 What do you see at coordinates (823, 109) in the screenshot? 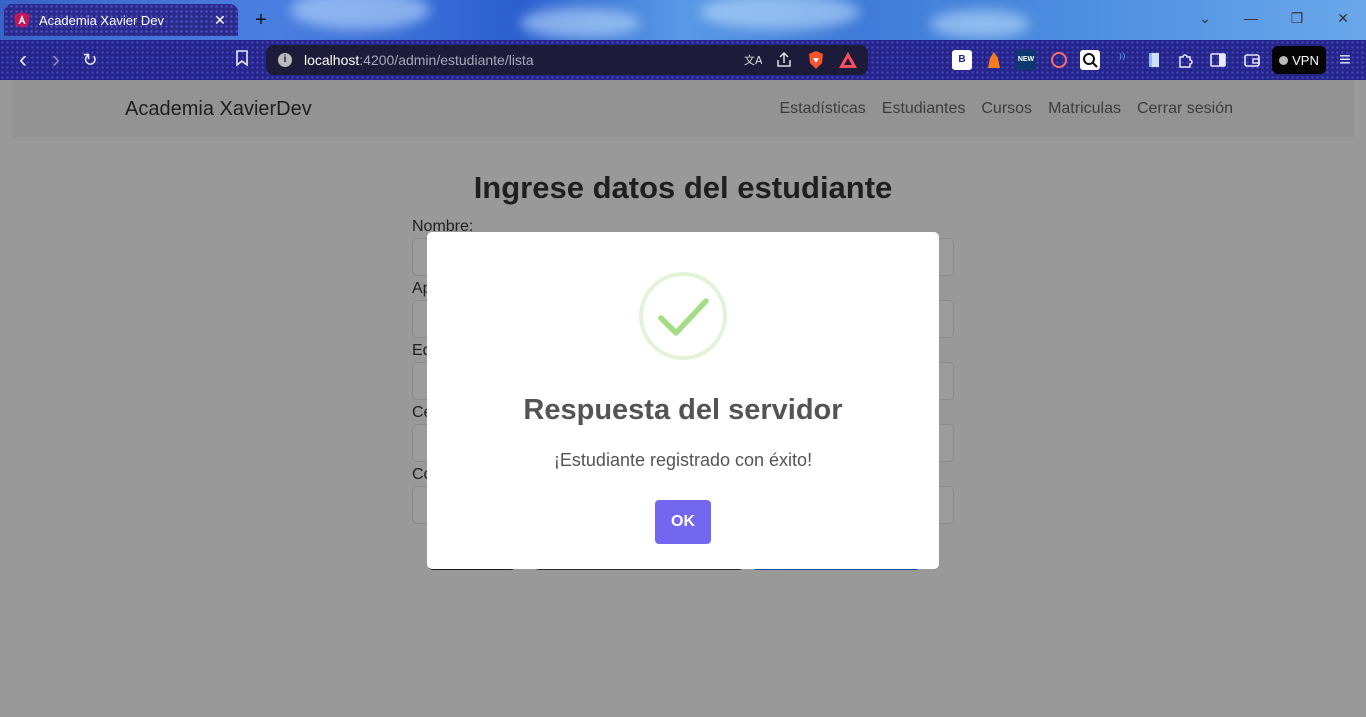
I see `nav-link-estadisticas: Estadísticas` at bounding box center [823, 109].